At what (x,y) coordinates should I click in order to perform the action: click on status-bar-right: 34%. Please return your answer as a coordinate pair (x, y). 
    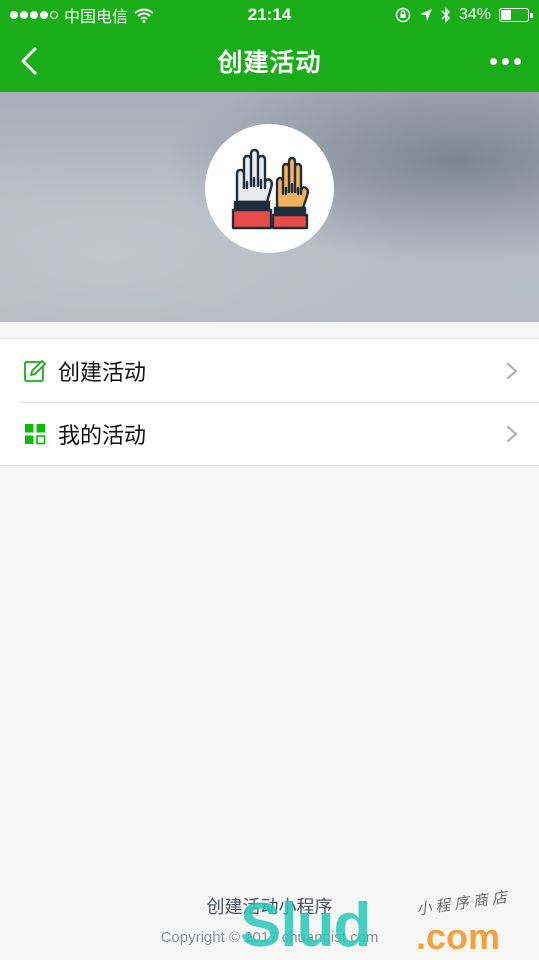
    Looking at the image, I should click on (464, 15).